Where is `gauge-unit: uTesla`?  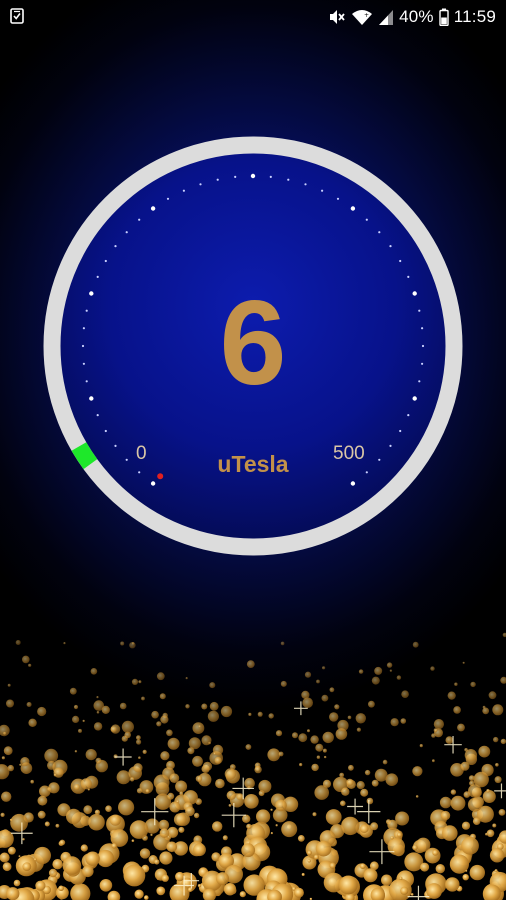 gauge-unit: uTesla is located at coordinates (253, 464).